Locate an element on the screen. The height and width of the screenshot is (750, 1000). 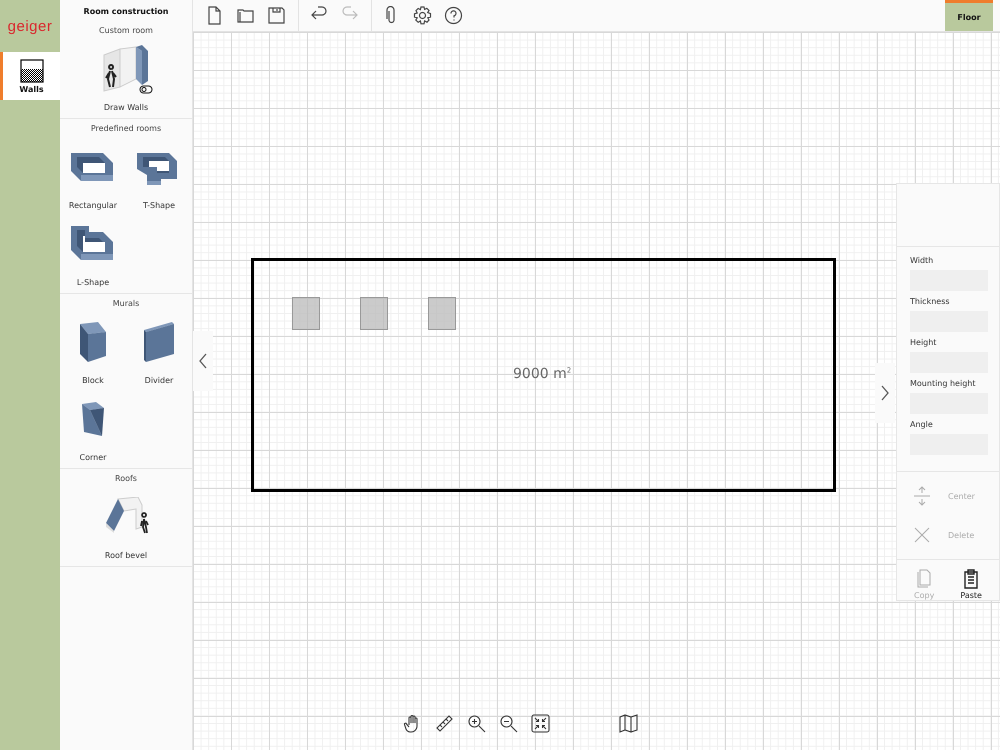
fit-screen-icon is located at coordinates (540, 723).